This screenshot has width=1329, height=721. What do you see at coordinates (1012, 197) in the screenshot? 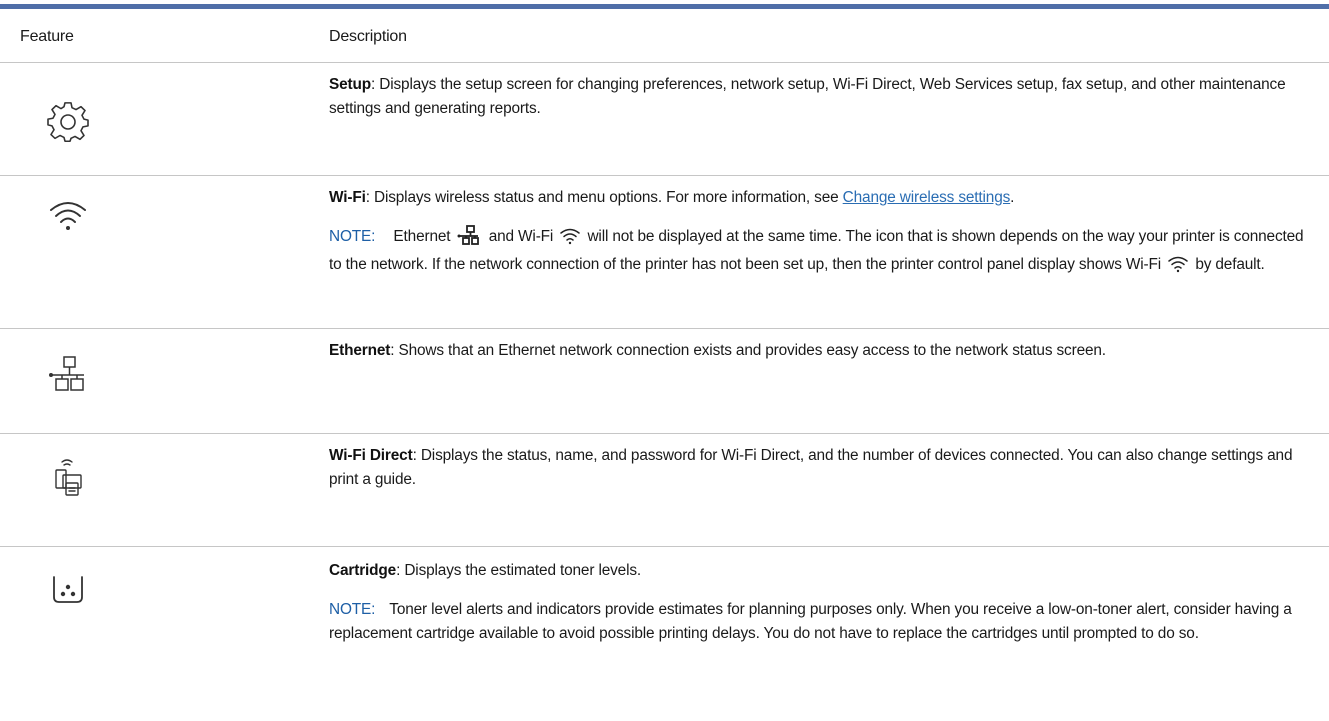
I see `wifi-text-end: .` at bounding box center [1012, 197].